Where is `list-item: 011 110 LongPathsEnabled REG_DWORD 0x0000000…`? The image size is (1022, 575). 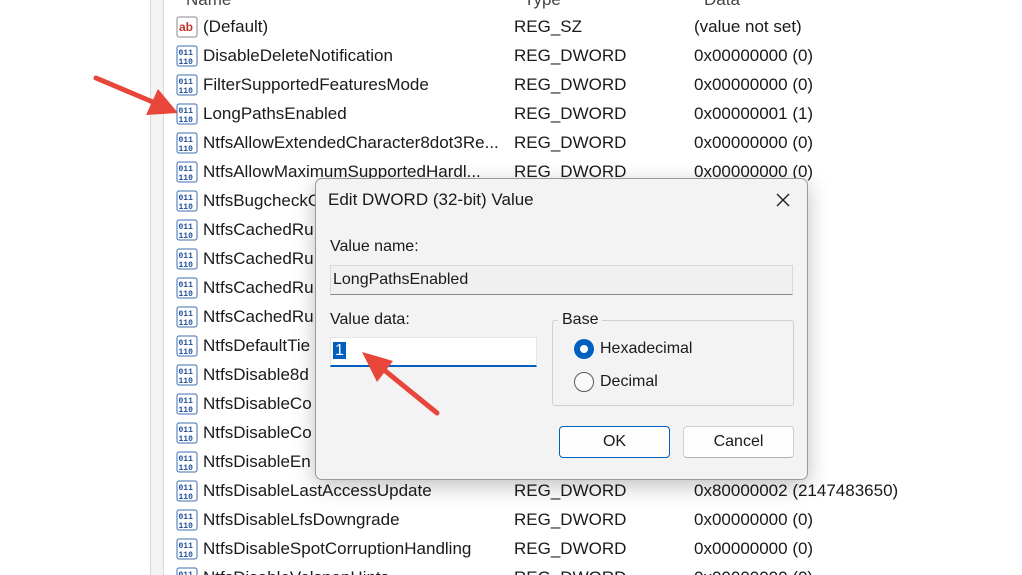 list-item: 011 110 LongPathsEnabled REG_DWORD 0x0000000… is located at coordinates (594, 114).